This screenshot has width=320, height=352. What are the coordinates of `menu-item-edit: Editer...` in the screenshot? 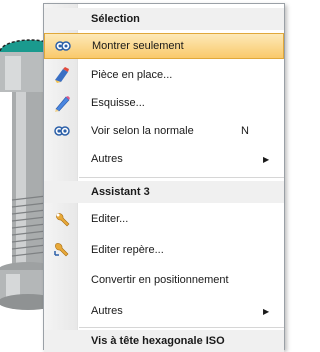 It's located at (164, 219).